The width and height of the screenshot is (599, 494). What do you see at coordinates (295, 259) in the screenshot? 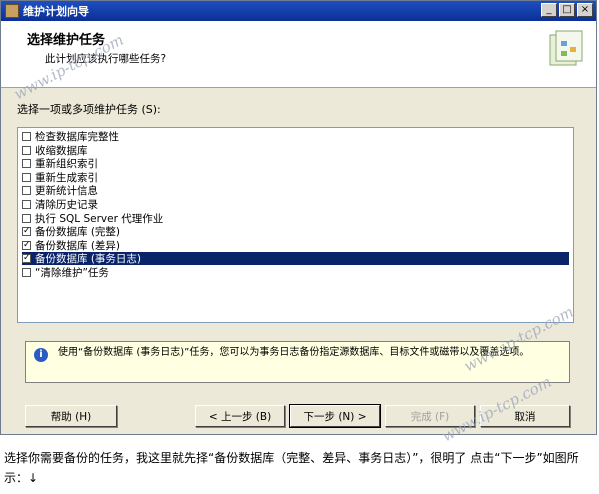
I see `task-list-item: ✓ 备份数据库 (事务日志)` at bounding box center [295, 259].